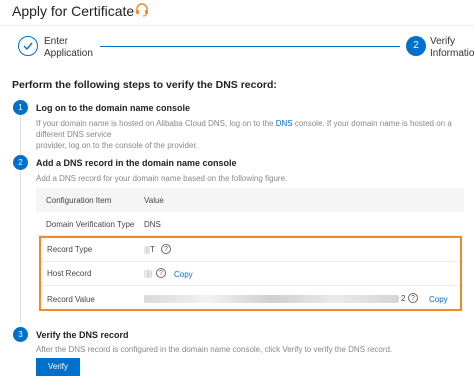  What do you see at coordinates (71, 299) in the screenshot?
I see `record-value-key: Record Value` at bounding box center [71, 299].